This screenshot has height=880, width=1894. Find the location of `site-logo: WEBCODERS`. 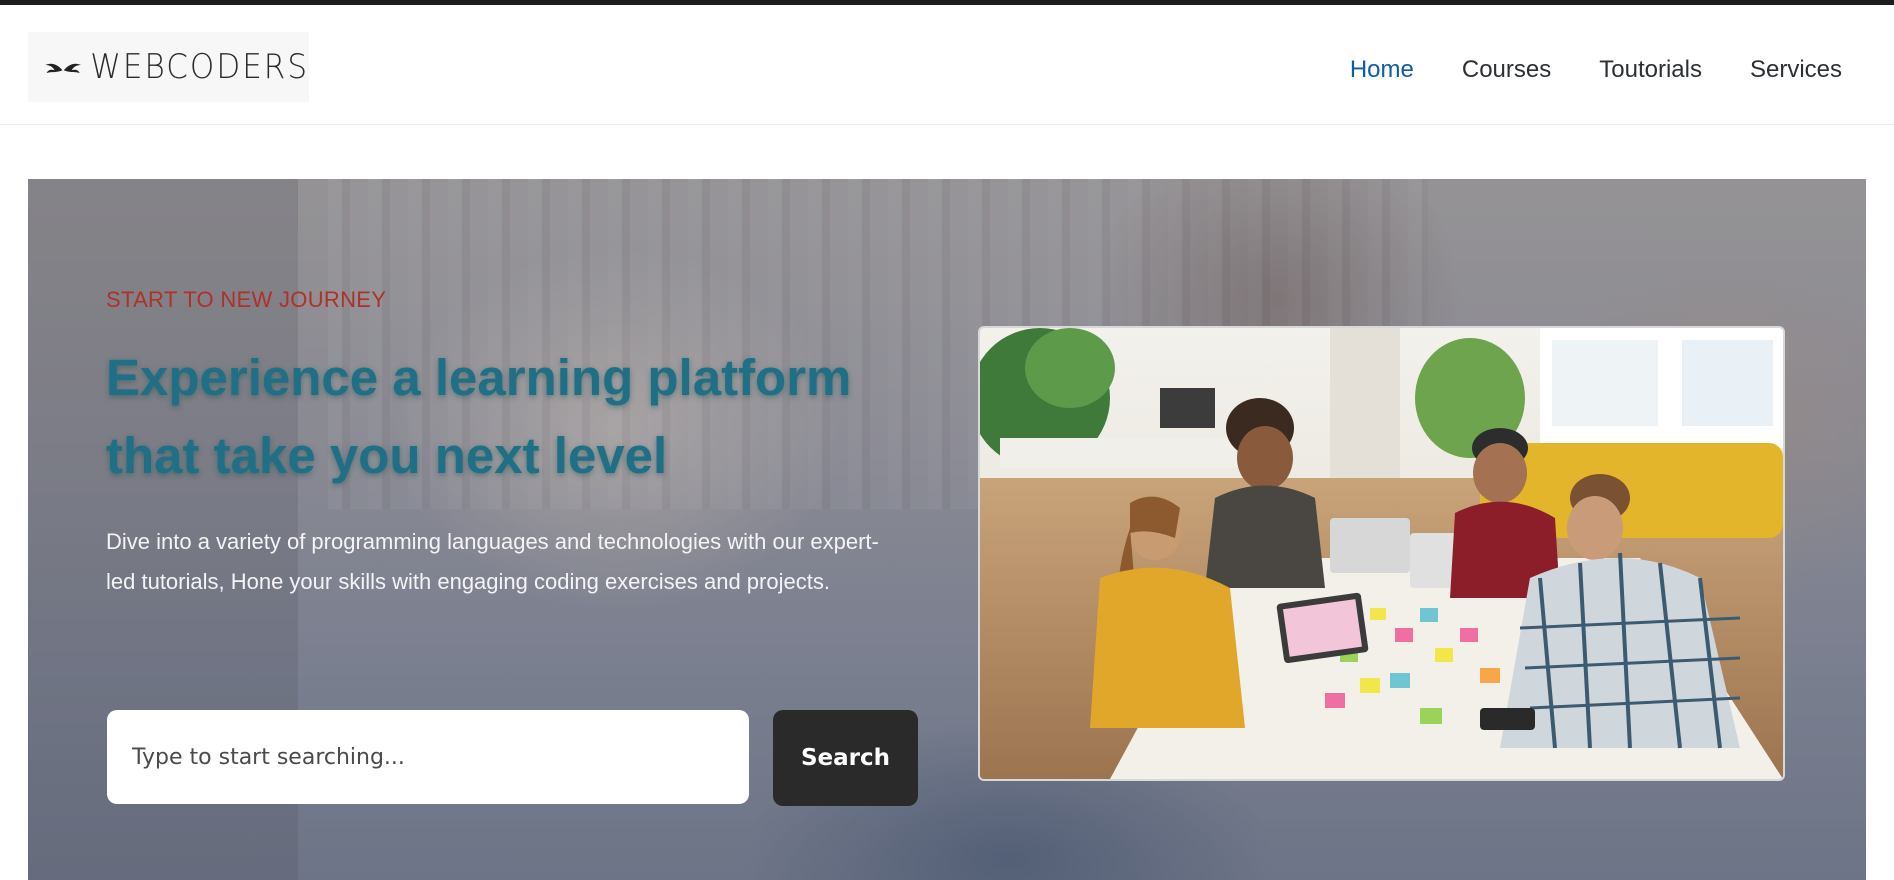

site-logo: WEBCODERS is located at coordinates (168, 67).